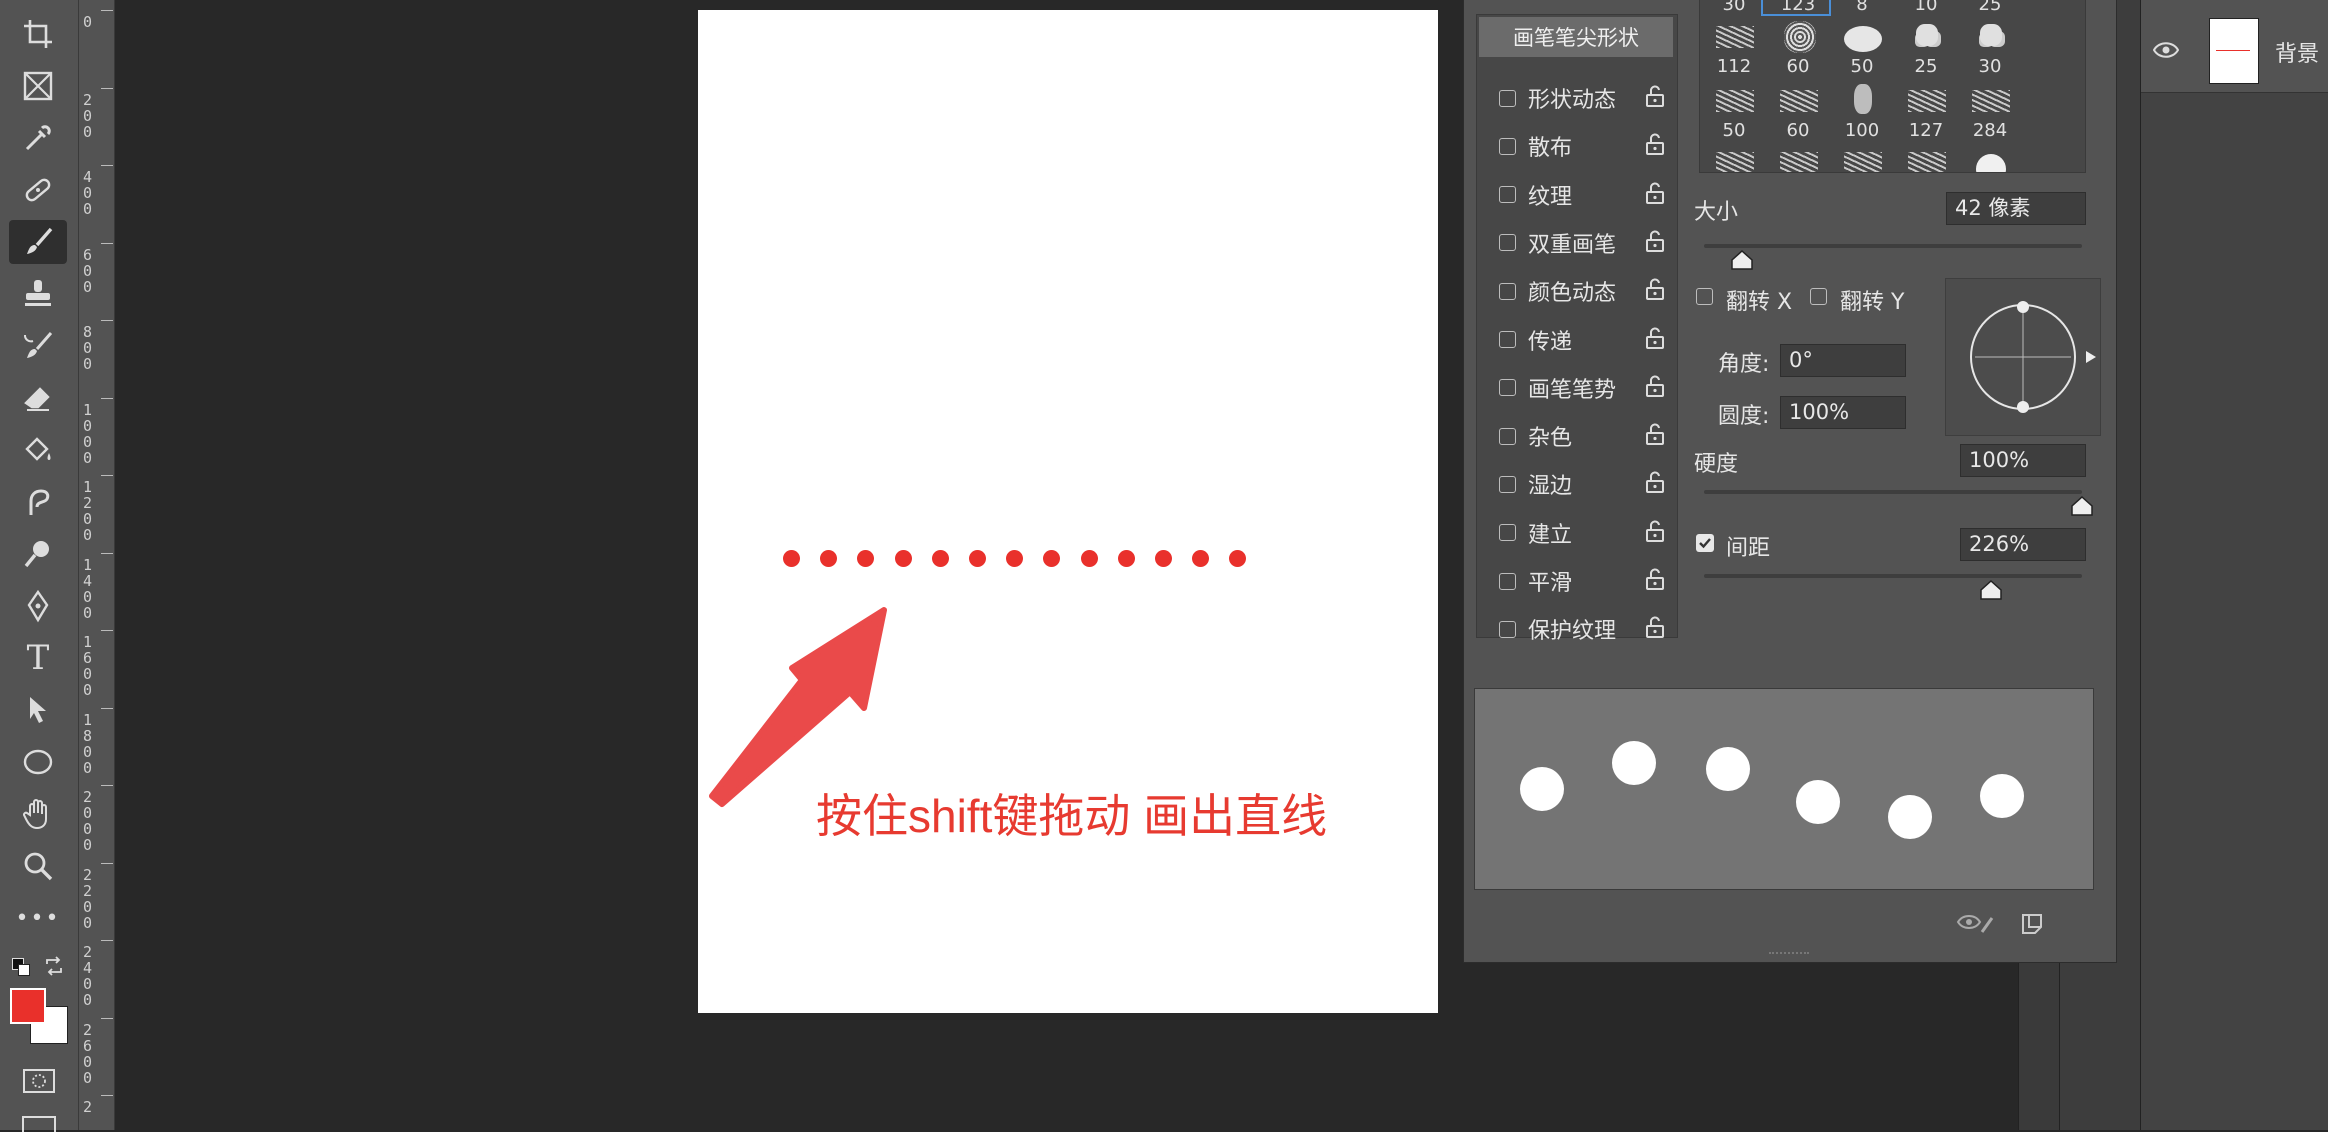 The height and width of the screenshot is (1132, 2328). Describe the element at coordinates (1577, 195) in the screenshot. I see `brush-option-item: 纹理` at that location.